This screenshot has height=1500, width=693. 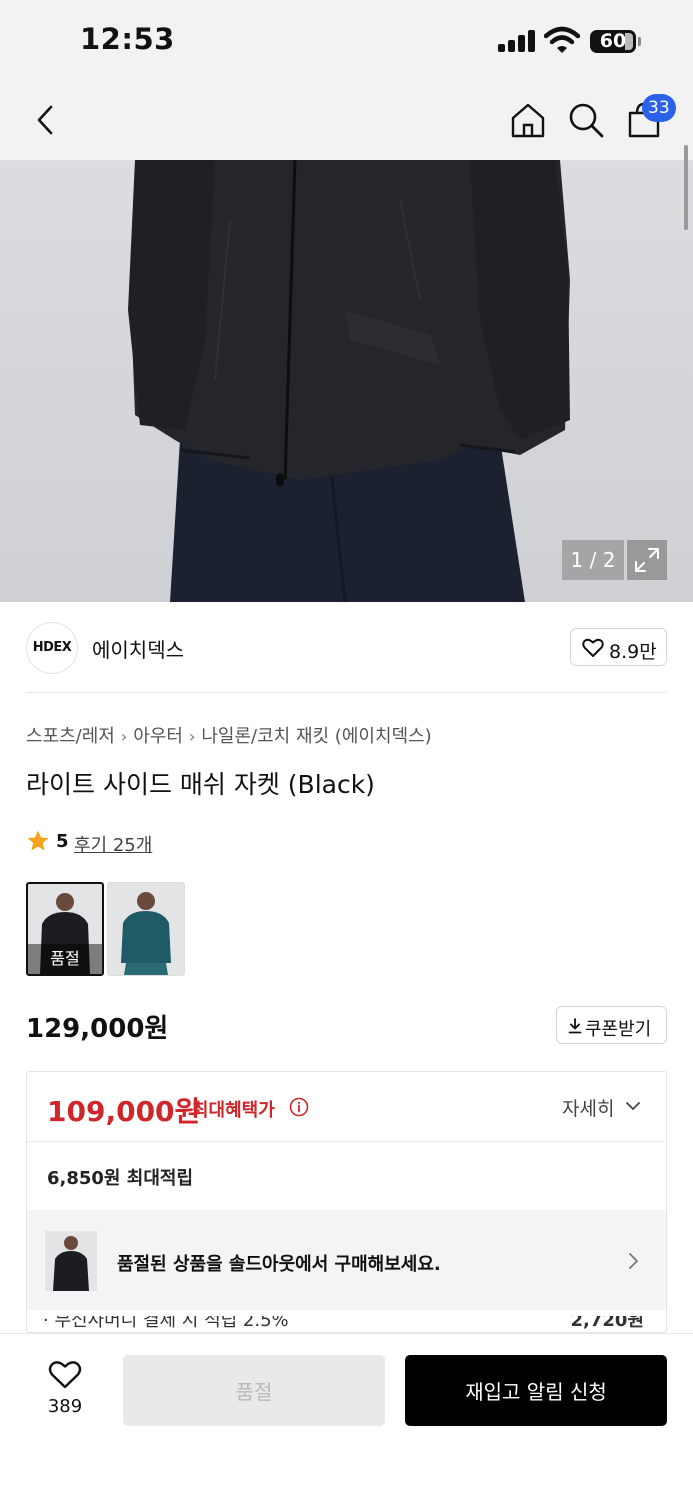 What do you see at coordinates (138, 648) in the screenshot?
I see `brand-name: 에이치덱스` at bounding box center [138, 648].